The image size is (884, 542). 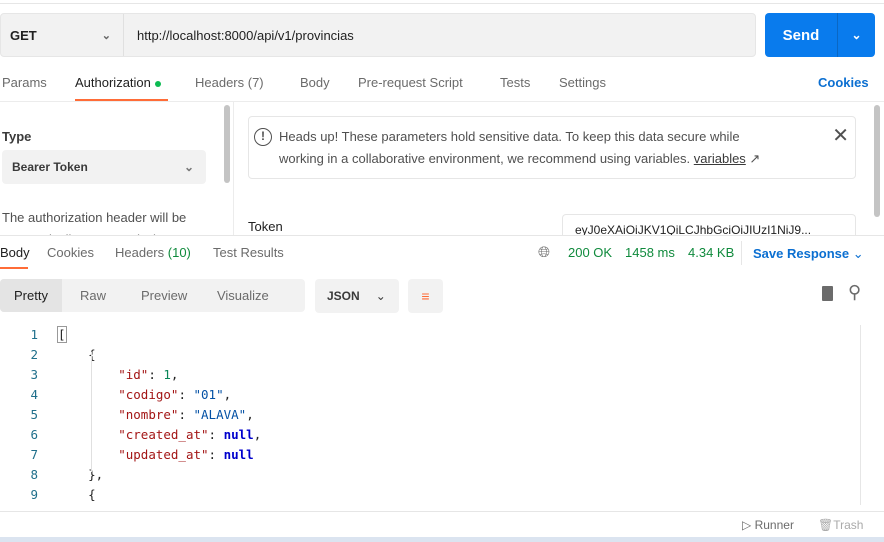 What do you see at coordinates (863, 415) in the screenshot?
I see `code-scrollbar` at bounding box center [863, 415].